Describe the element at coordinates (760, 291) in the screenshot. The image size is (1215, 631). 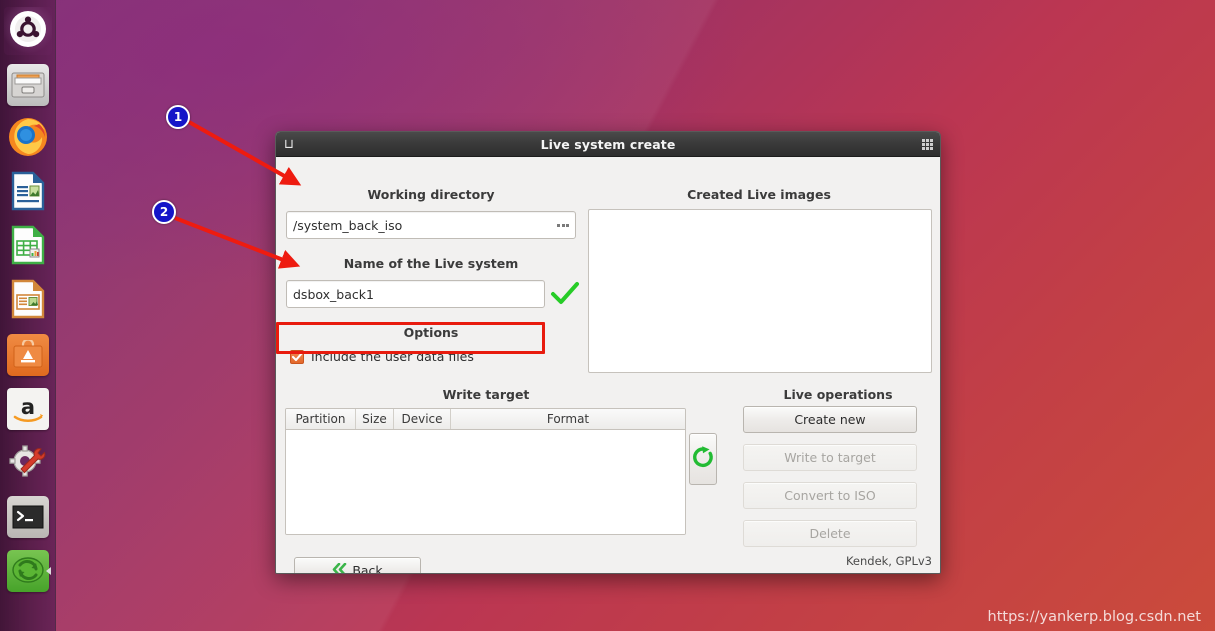
I see `created-live-images-list` at that location.